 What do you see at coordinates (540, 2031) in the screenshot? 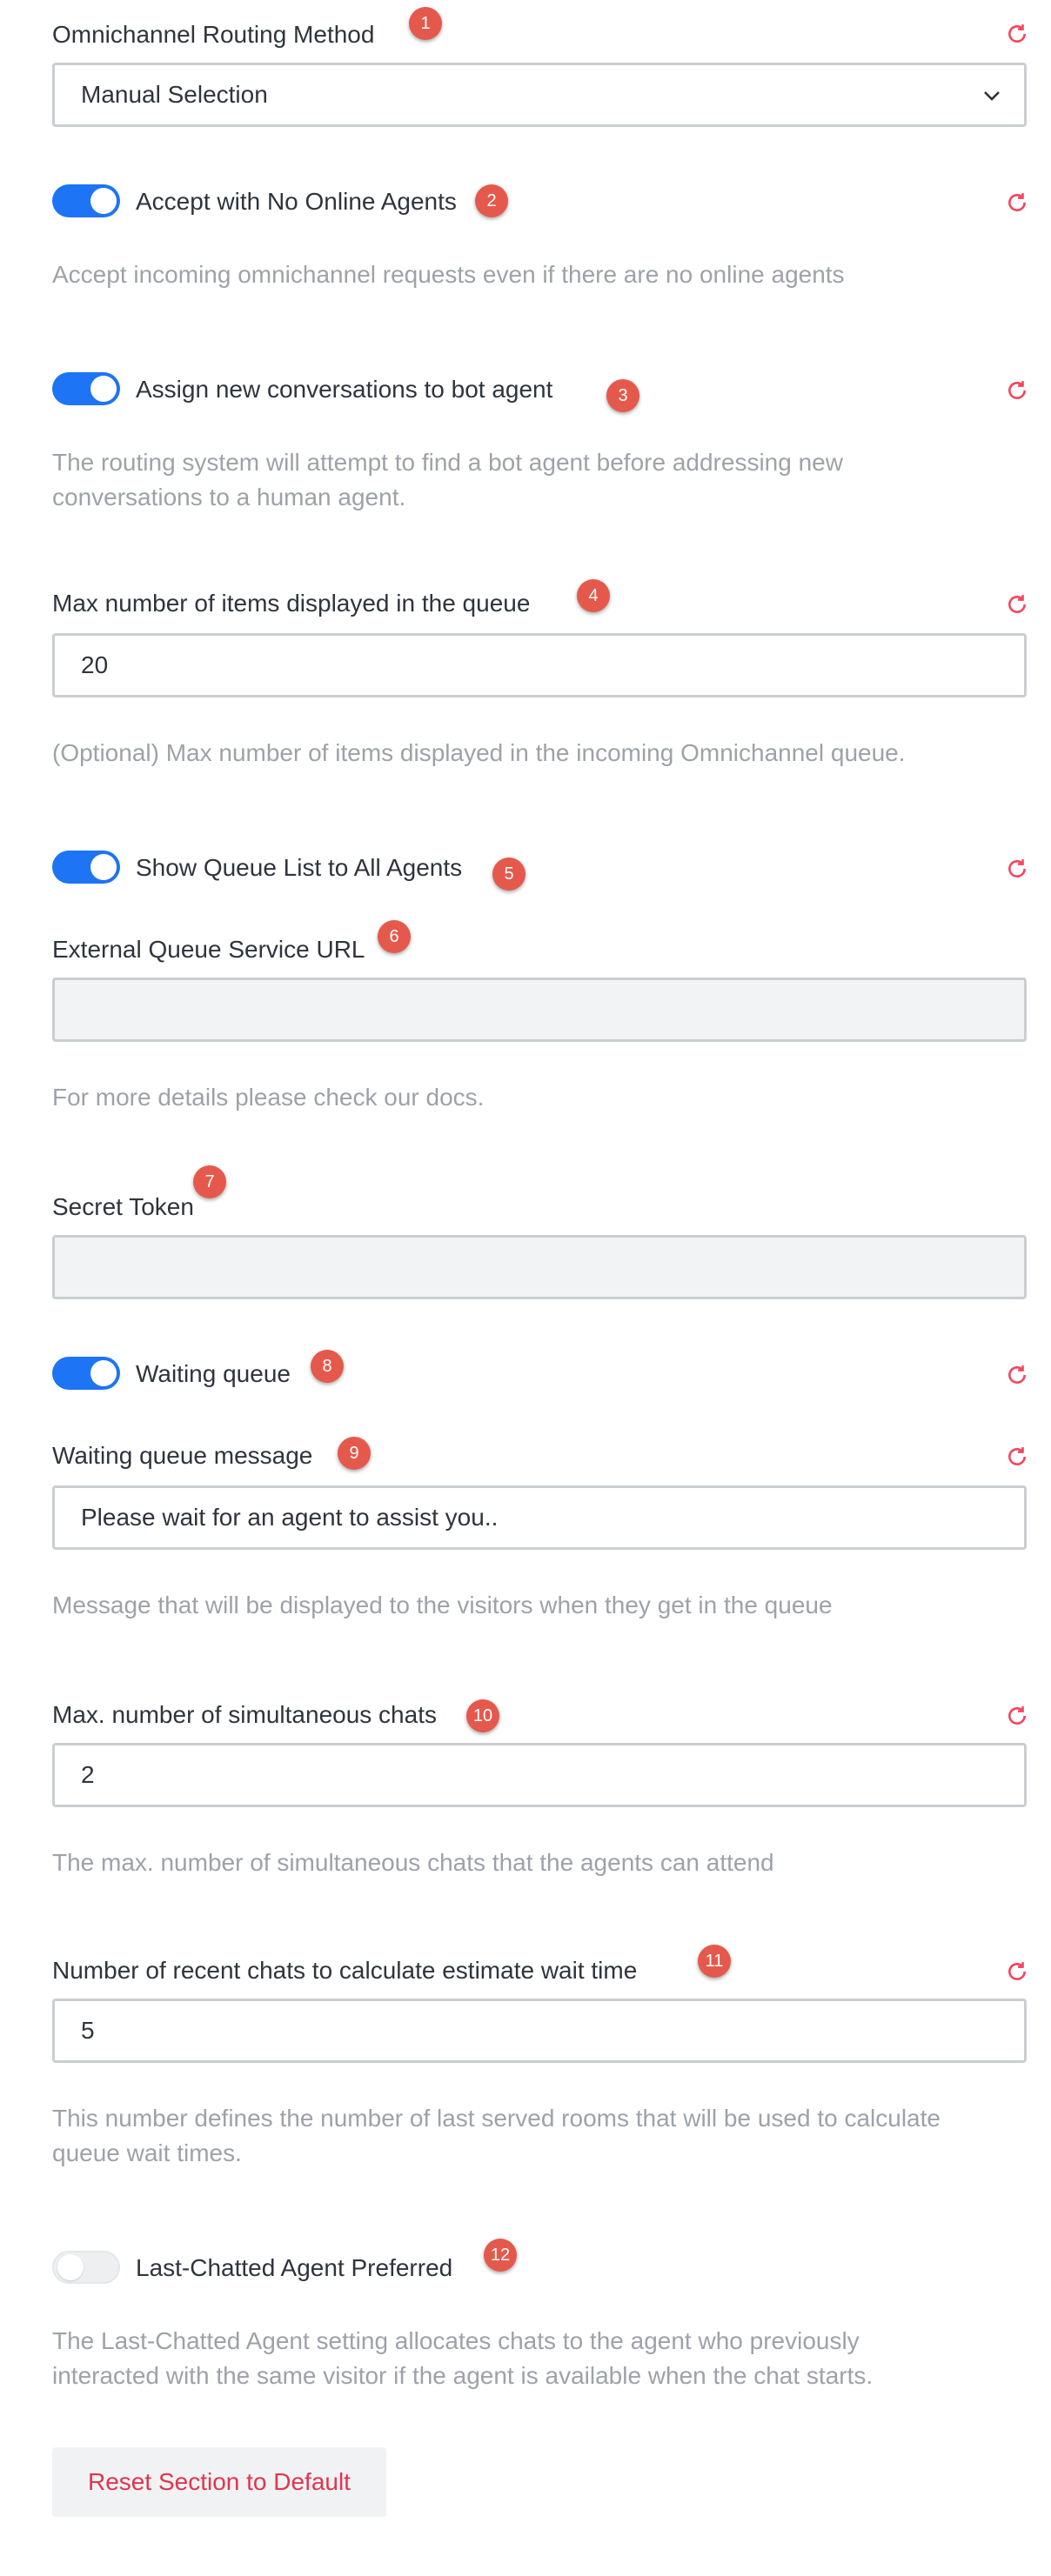
I see `recent-chats-input: 5` at bounding box center [540, 2031].